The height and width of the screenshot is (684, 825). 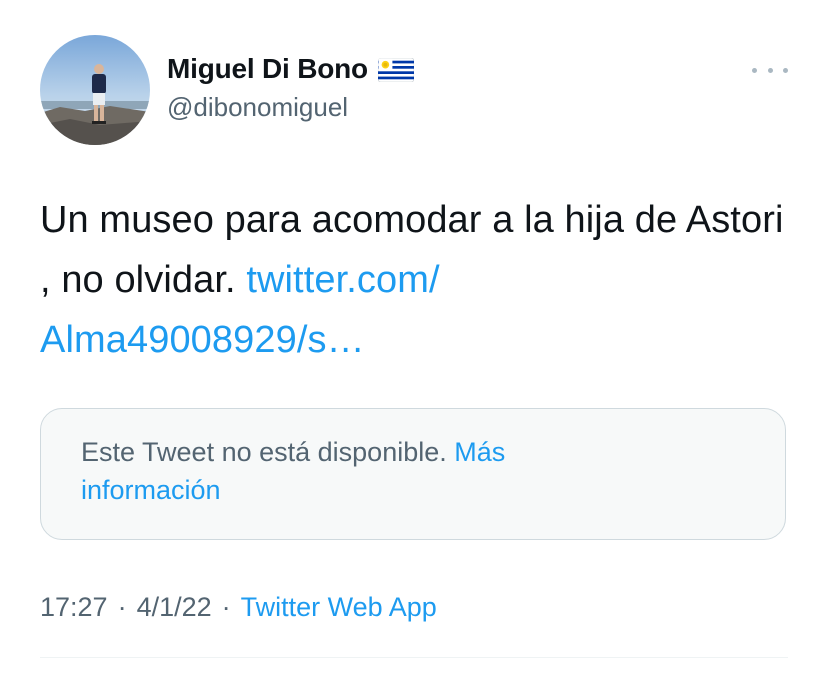 What do you see at coordinates (342, 280) in the screenshot?
I see `tweet-link-part1: twitter.com/` at bounding box center [342, 280].